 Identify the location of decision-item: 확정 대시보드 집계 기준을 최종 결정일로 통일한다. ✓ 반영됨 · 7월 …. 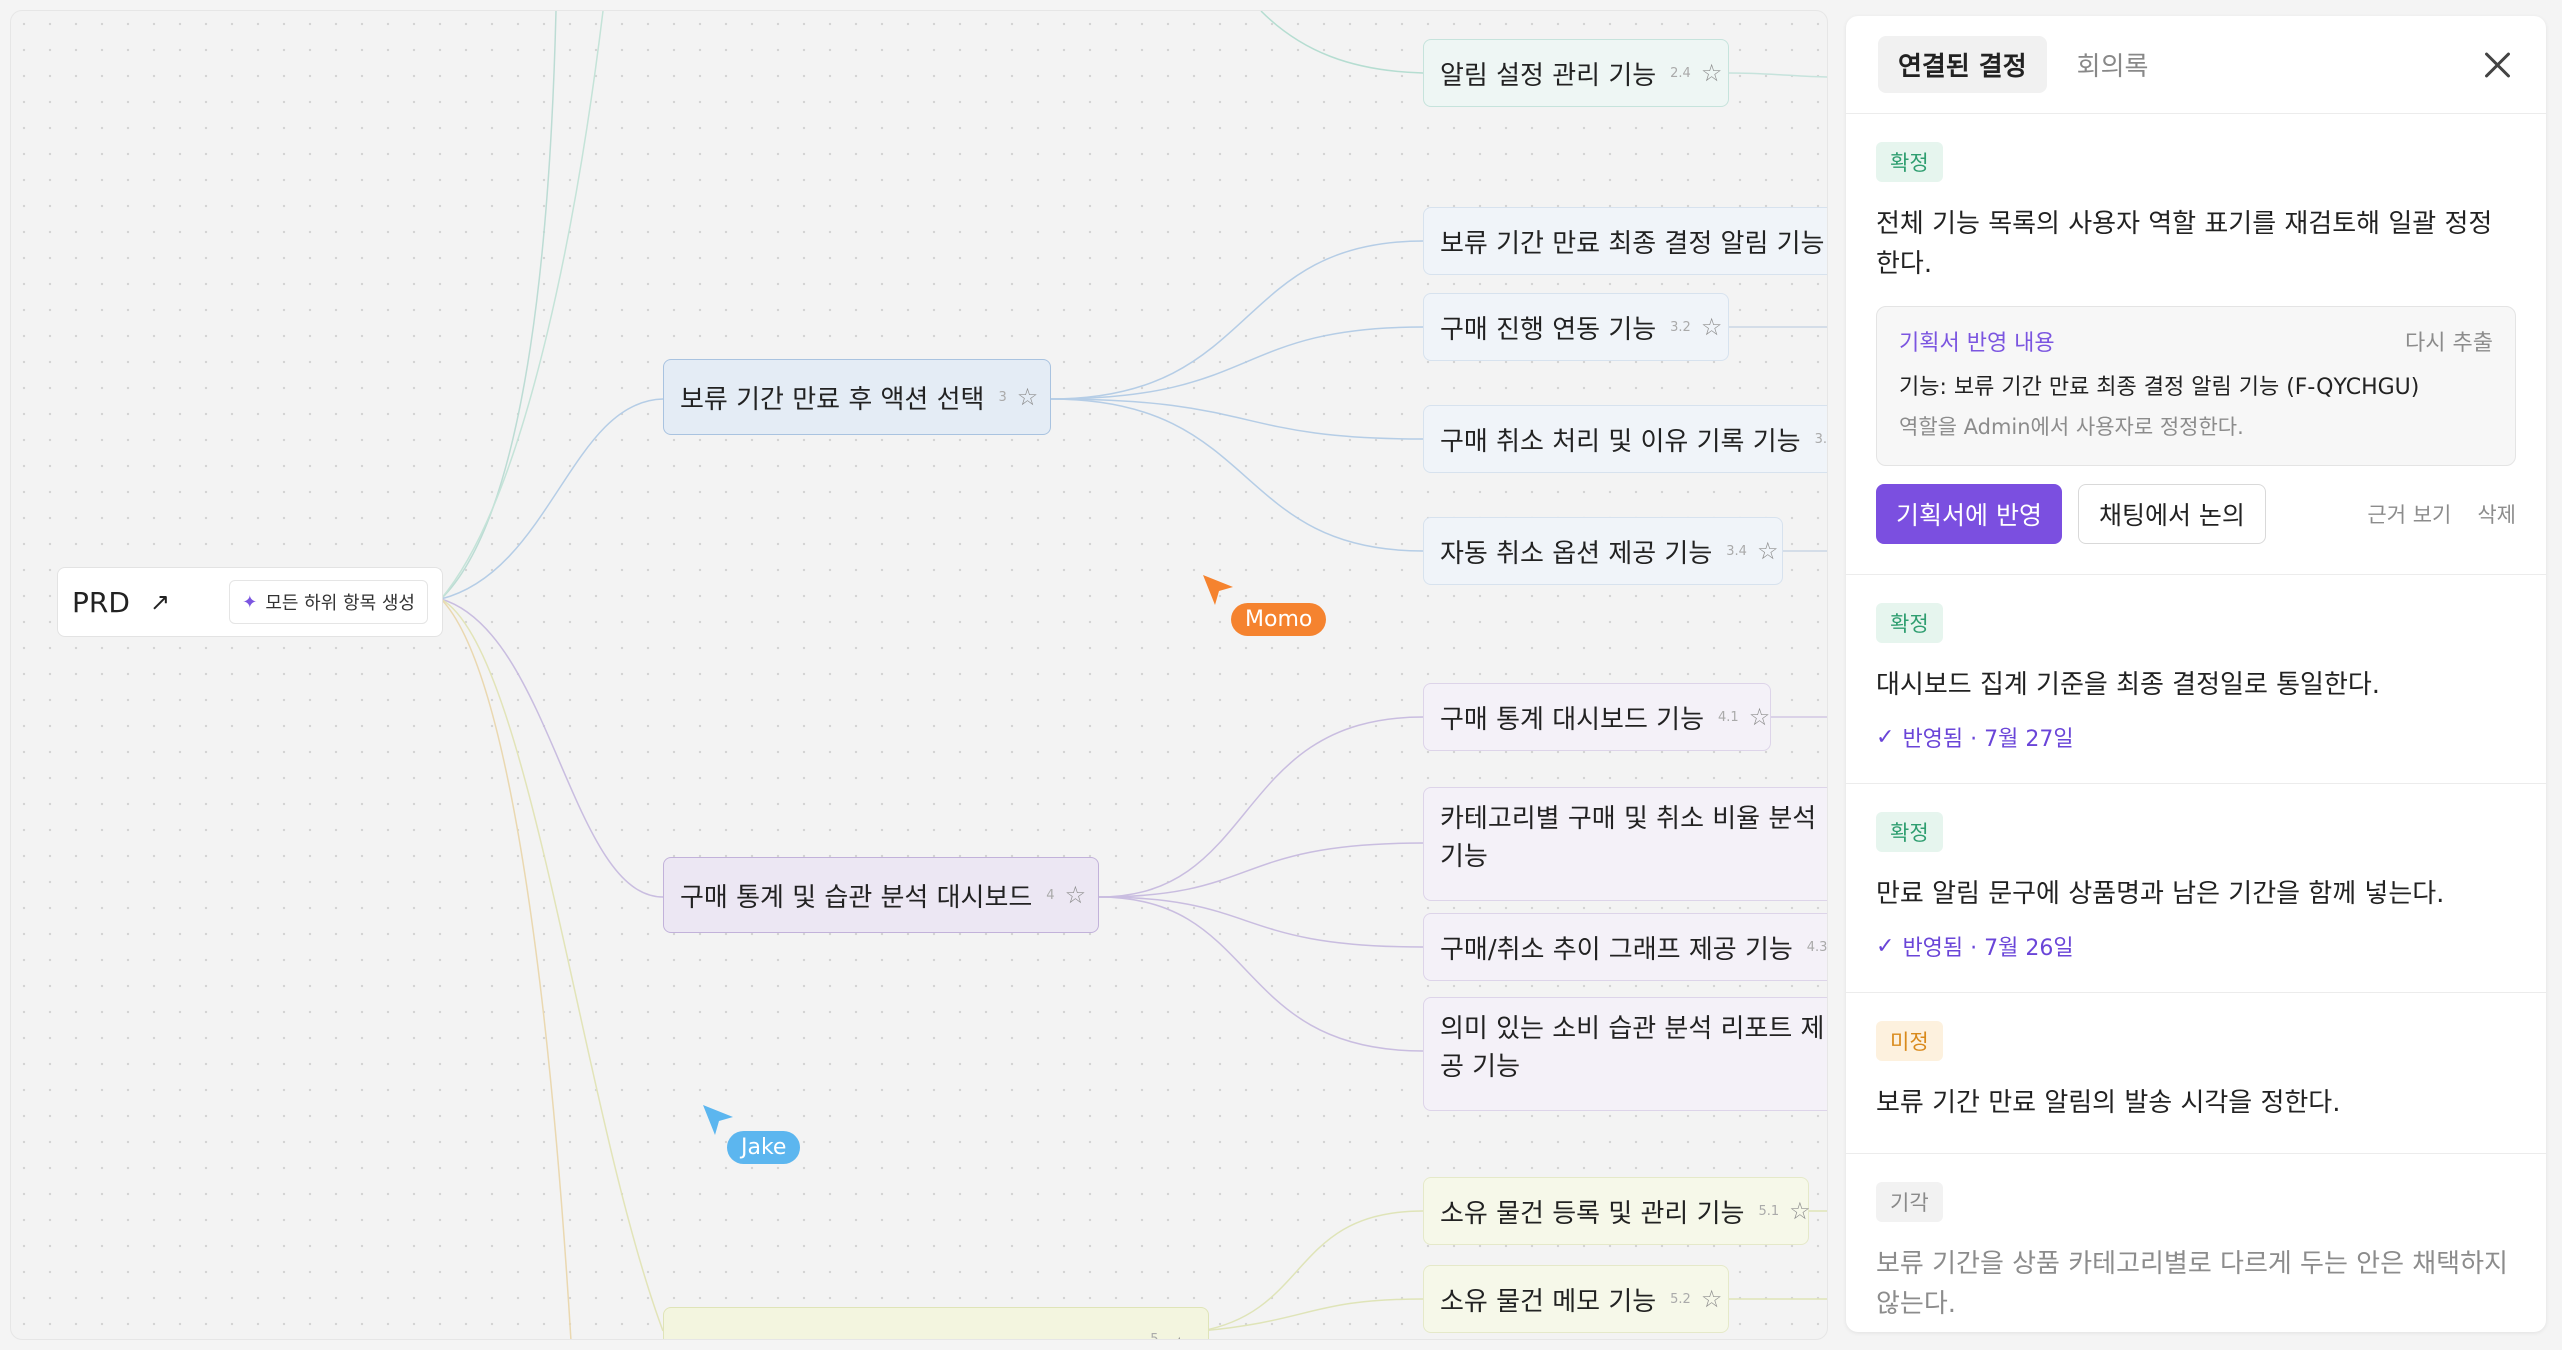
(2196, 679).